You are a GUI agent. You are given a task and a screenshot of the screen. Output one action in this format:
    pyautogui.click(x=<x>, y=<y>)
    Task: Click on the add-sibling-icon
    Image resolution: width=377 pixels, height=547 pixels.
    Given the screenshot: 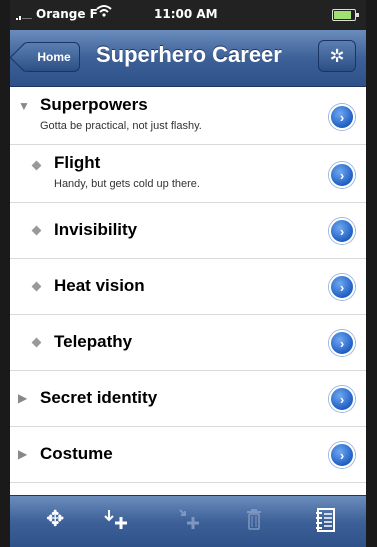 What is the action you would take?
    pyautogui.click(x=189, y=522)
    